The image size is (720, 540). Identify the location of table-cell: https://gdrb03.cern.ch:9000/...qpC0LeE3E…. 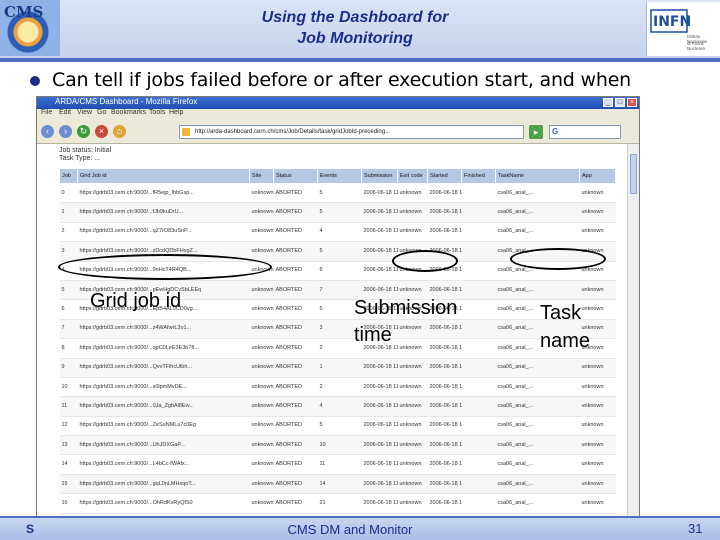
(163, 348).